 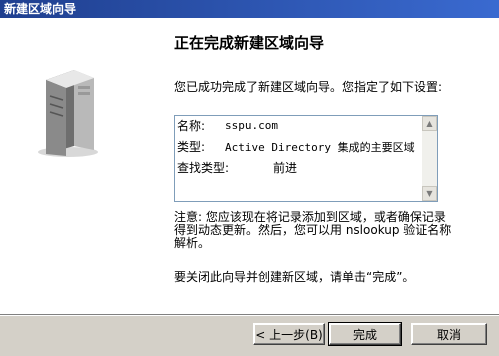 What do you see at coordinates (285, 168) in the screenshot?
I see `setting-value: 前进` at bounding box center [285, 168].